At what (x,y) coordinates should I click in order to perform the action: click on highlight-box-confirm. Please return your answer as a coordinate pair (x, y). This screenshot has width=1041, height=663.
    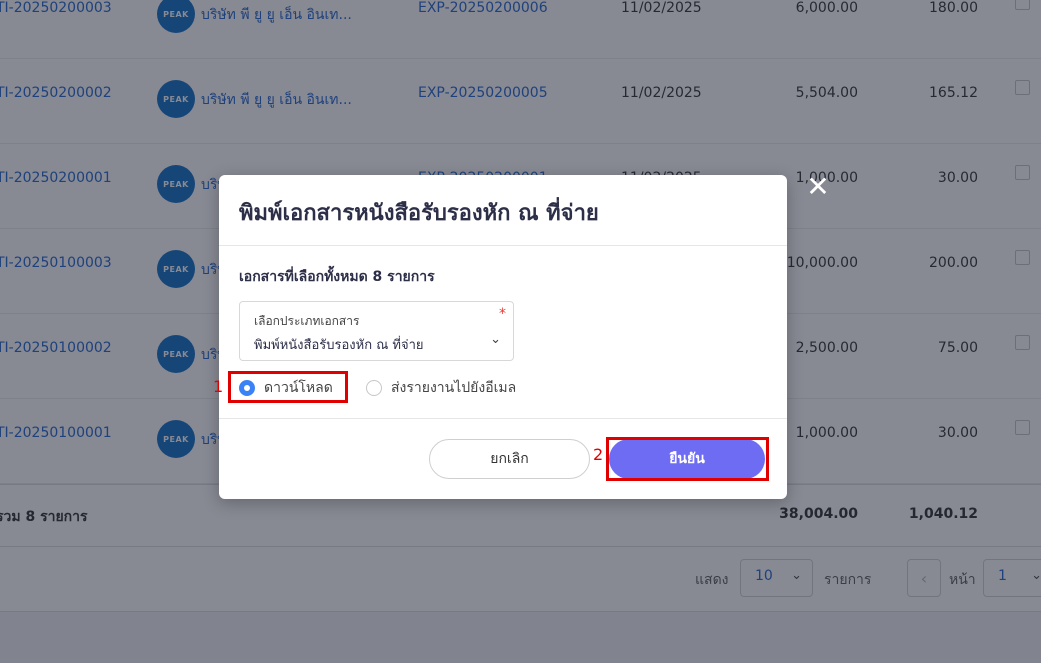
    Looking at the image, I should click on (687, 459).